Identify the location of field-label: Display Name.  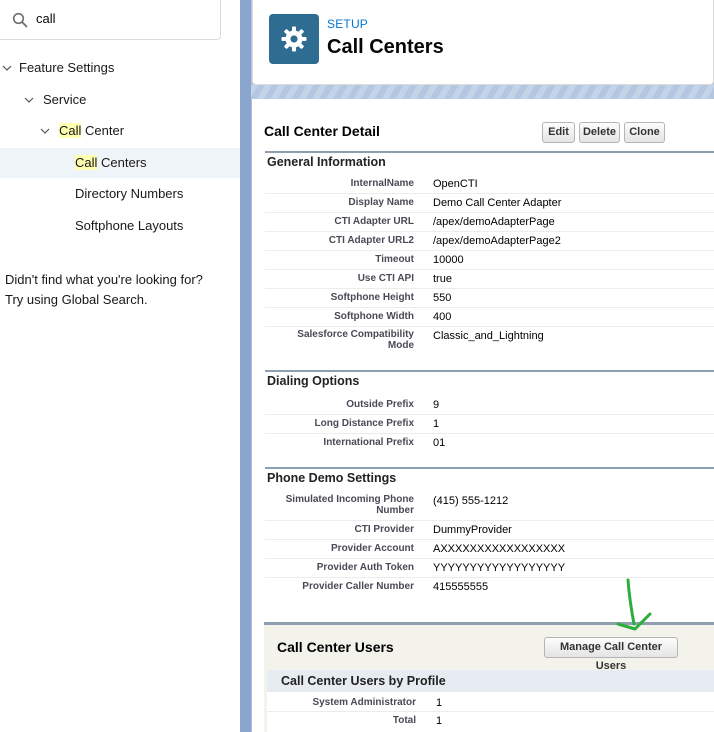
(381, 202).